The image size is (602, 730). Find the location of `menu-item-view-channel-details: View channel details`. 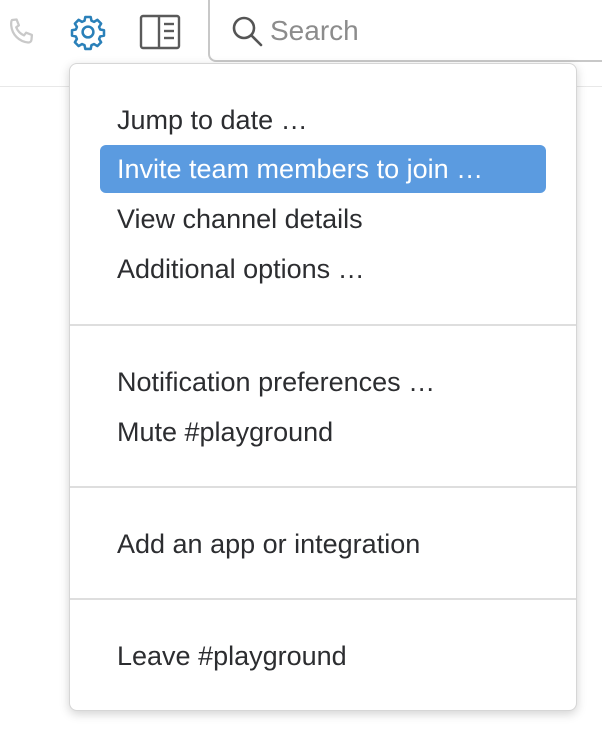

menu-item-view-channel-details: View channel details is located at coordinates (323, 219).